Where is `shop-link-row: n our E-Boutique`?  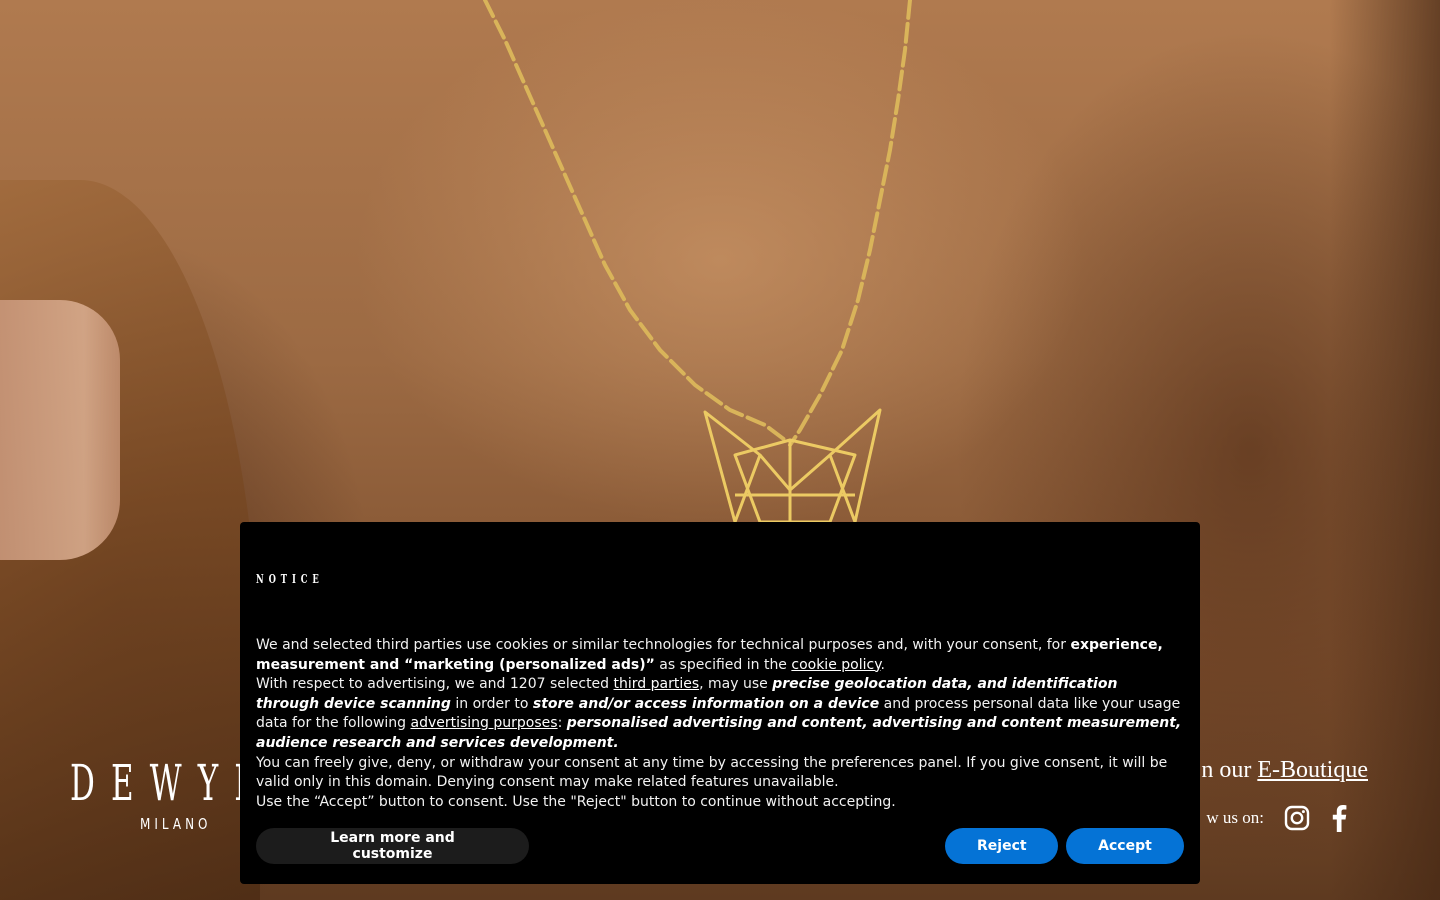
shop-link-row: n our E-Boutique is located at coordinates (1284, 770).